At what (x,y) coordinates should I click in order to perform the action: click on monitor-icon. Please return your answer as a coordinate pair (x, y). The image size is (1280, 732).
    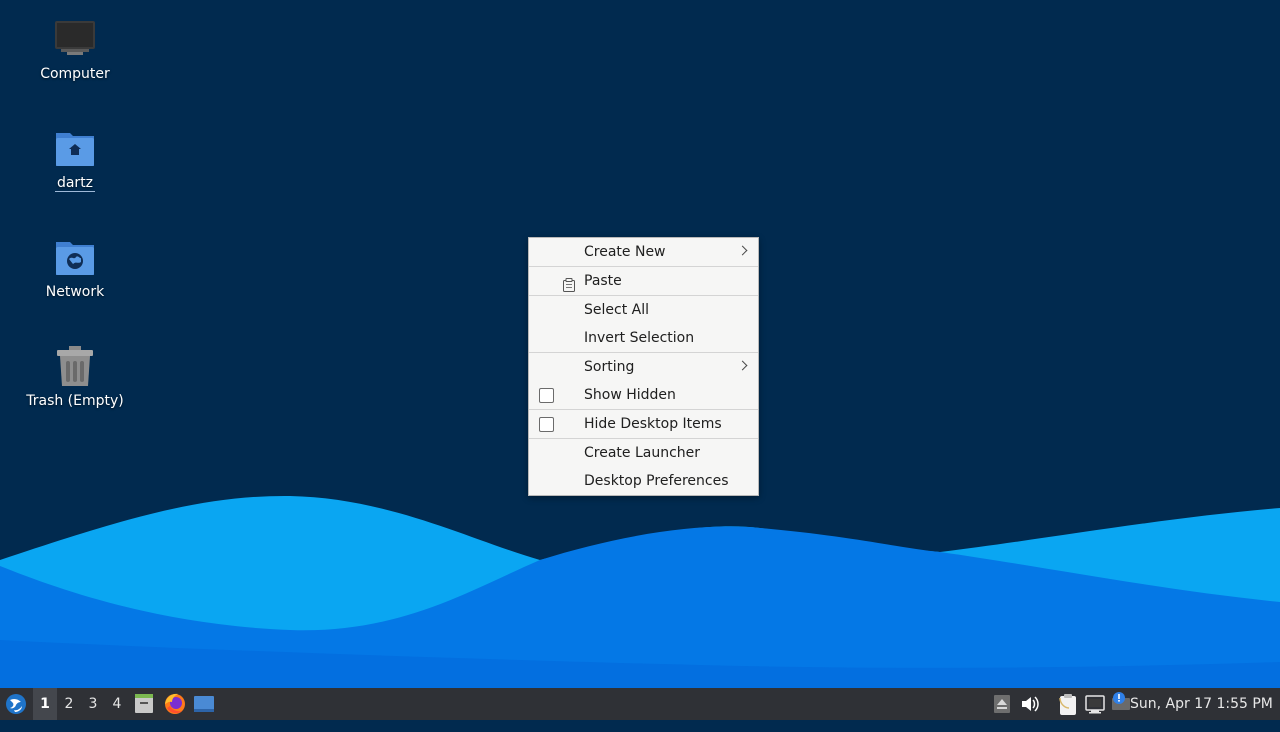
    Looking at the image, I should click on (75, 40).